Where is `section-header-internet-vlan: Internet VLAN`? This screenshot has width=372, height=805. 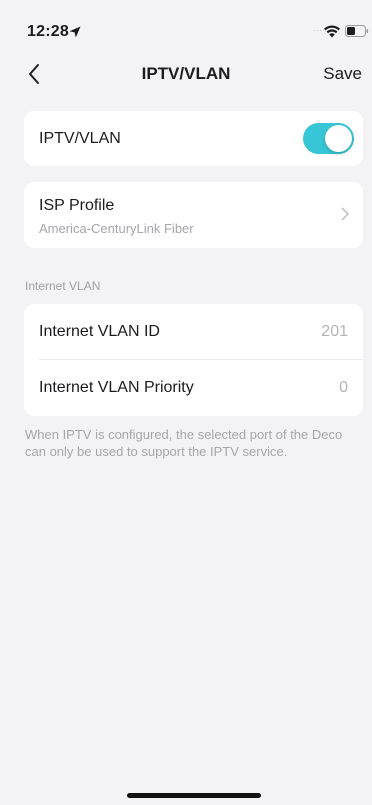
section-header-internet-vlan: Internet VLAN is located at coordinates (63, 286).